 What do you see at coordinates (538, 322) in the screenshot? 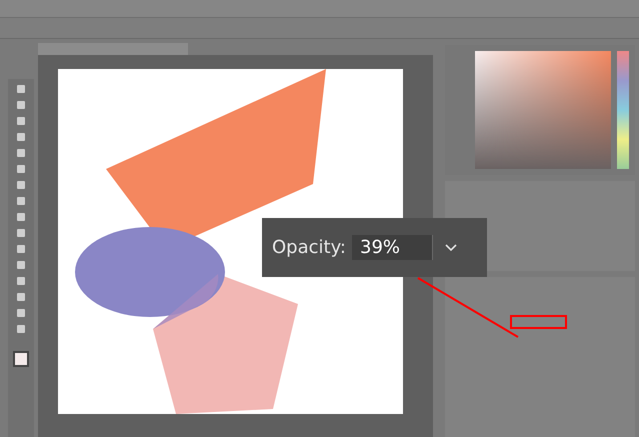
I see `highlight-box` at bounding box center [538, 322].